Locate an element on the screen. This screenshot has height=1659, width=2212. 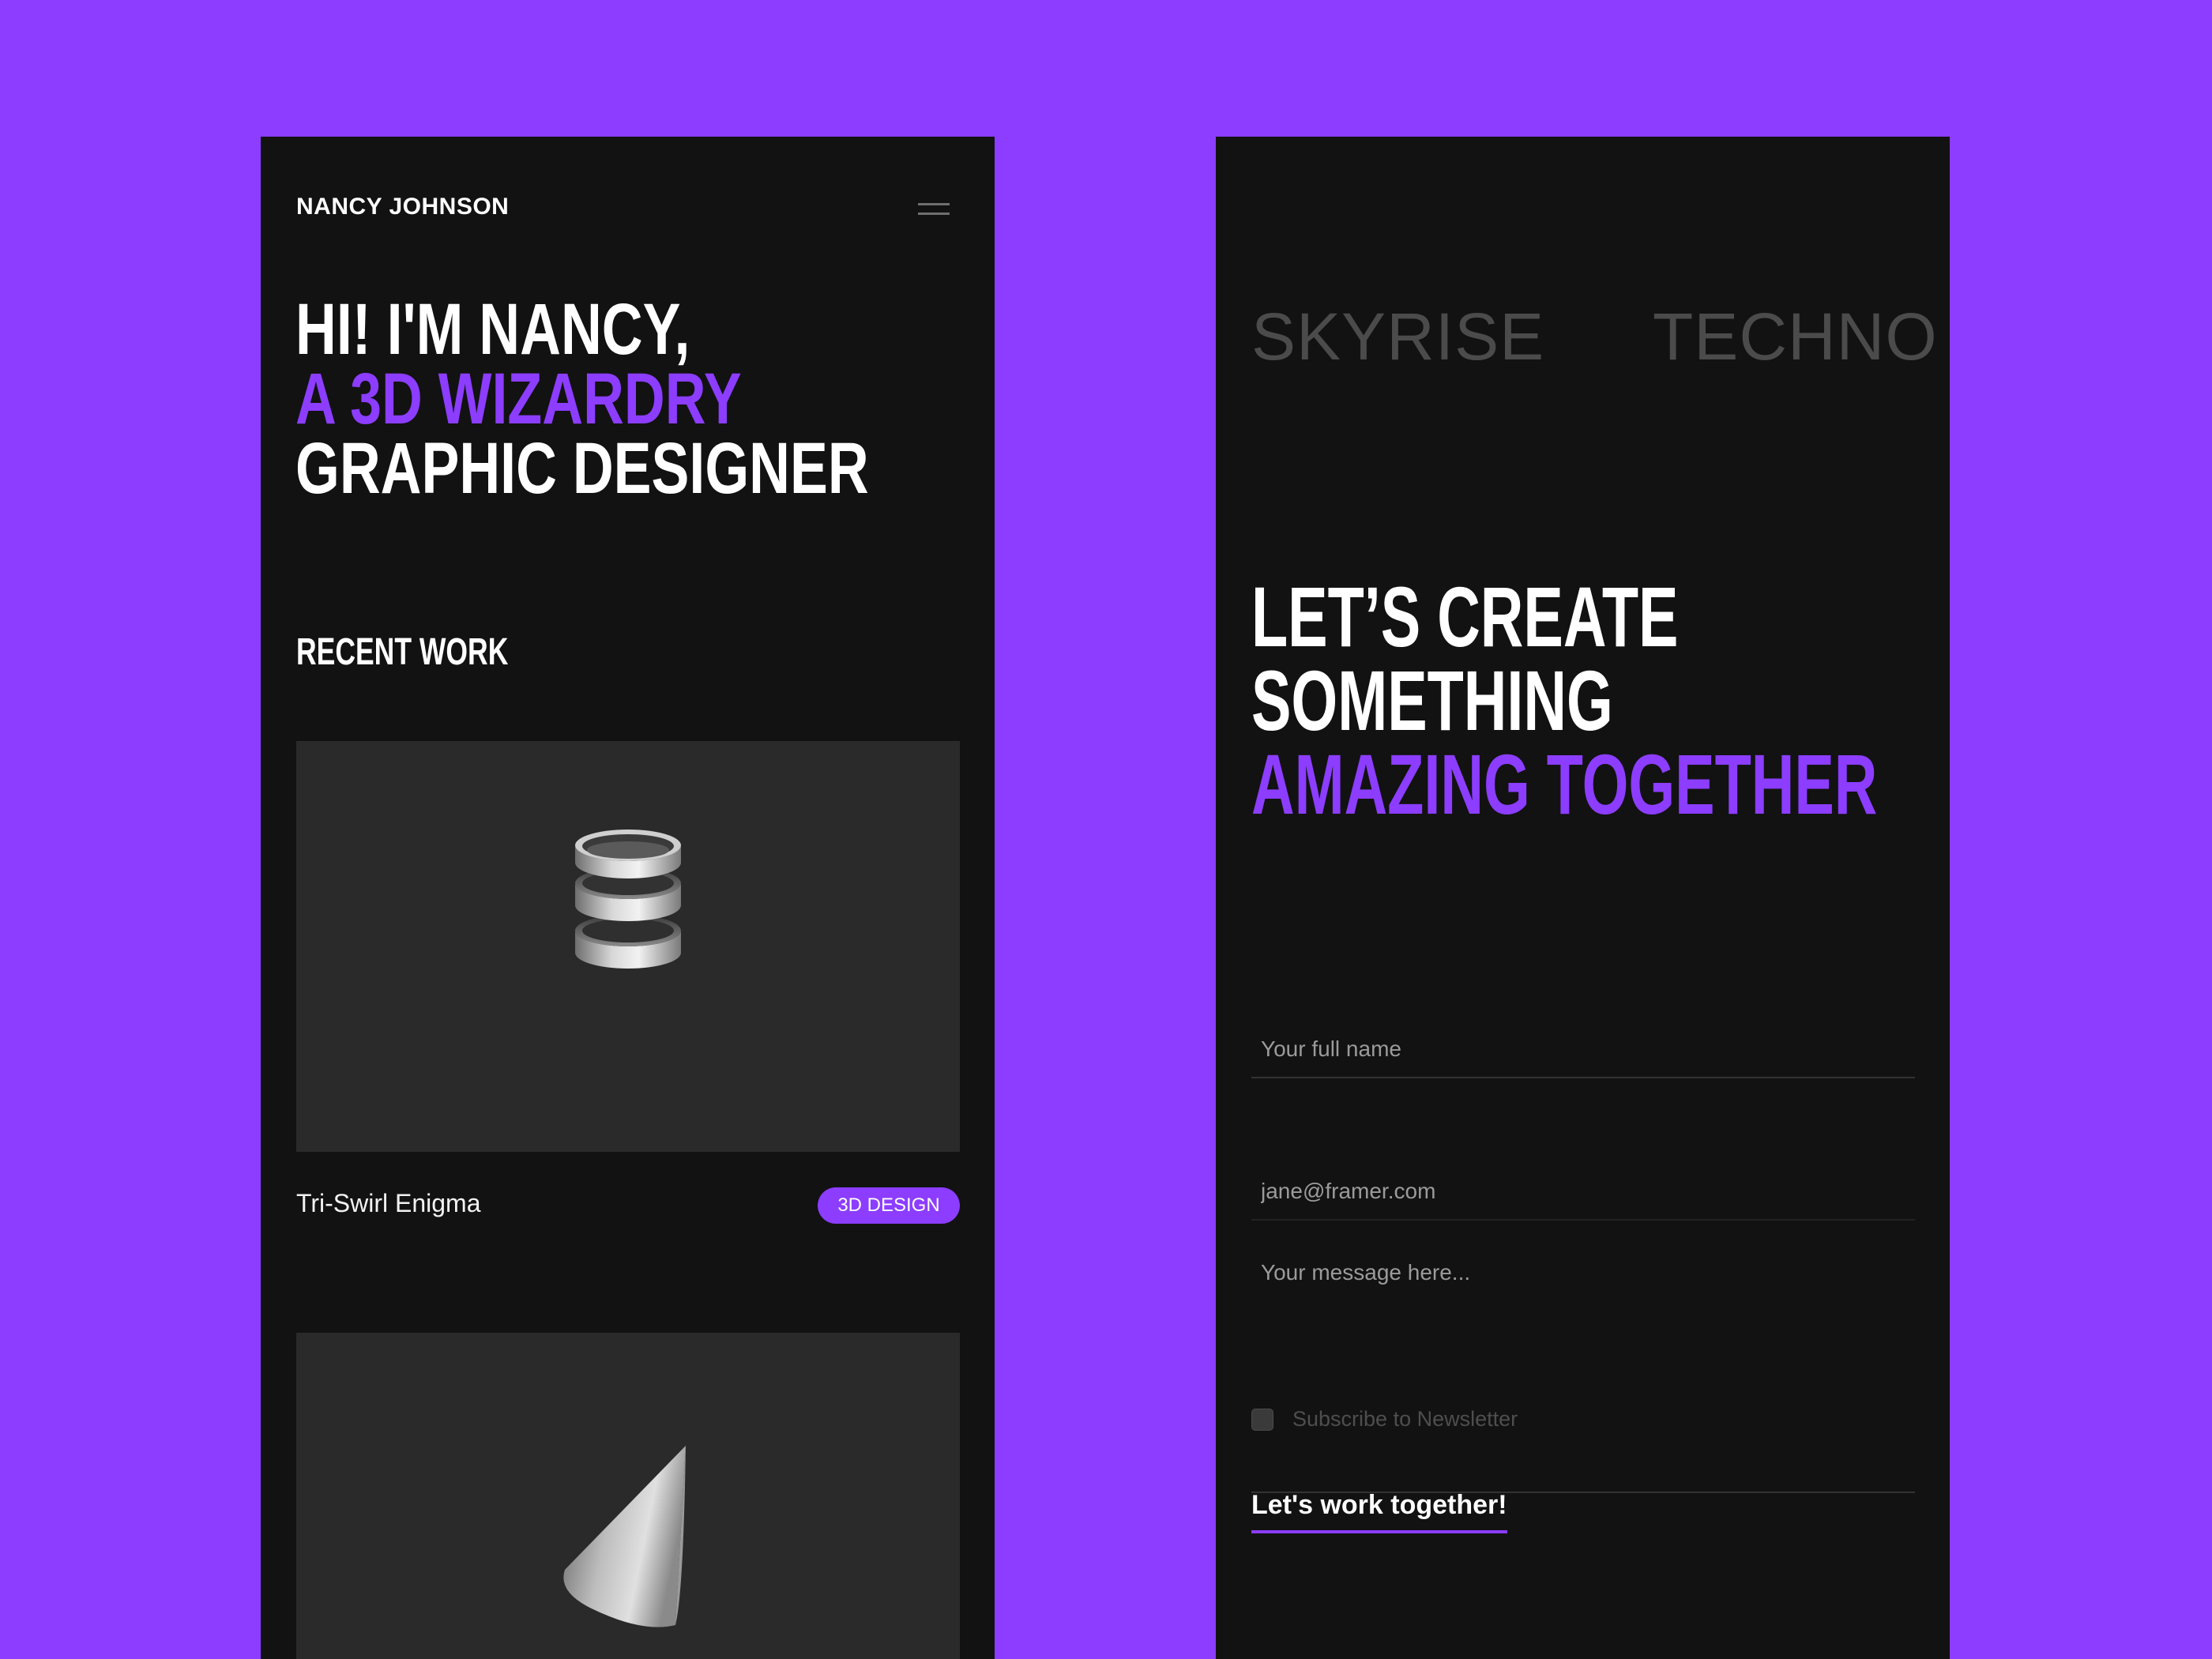
brand-name: NANCY JOHNSON is located at coordinates (402, 207).